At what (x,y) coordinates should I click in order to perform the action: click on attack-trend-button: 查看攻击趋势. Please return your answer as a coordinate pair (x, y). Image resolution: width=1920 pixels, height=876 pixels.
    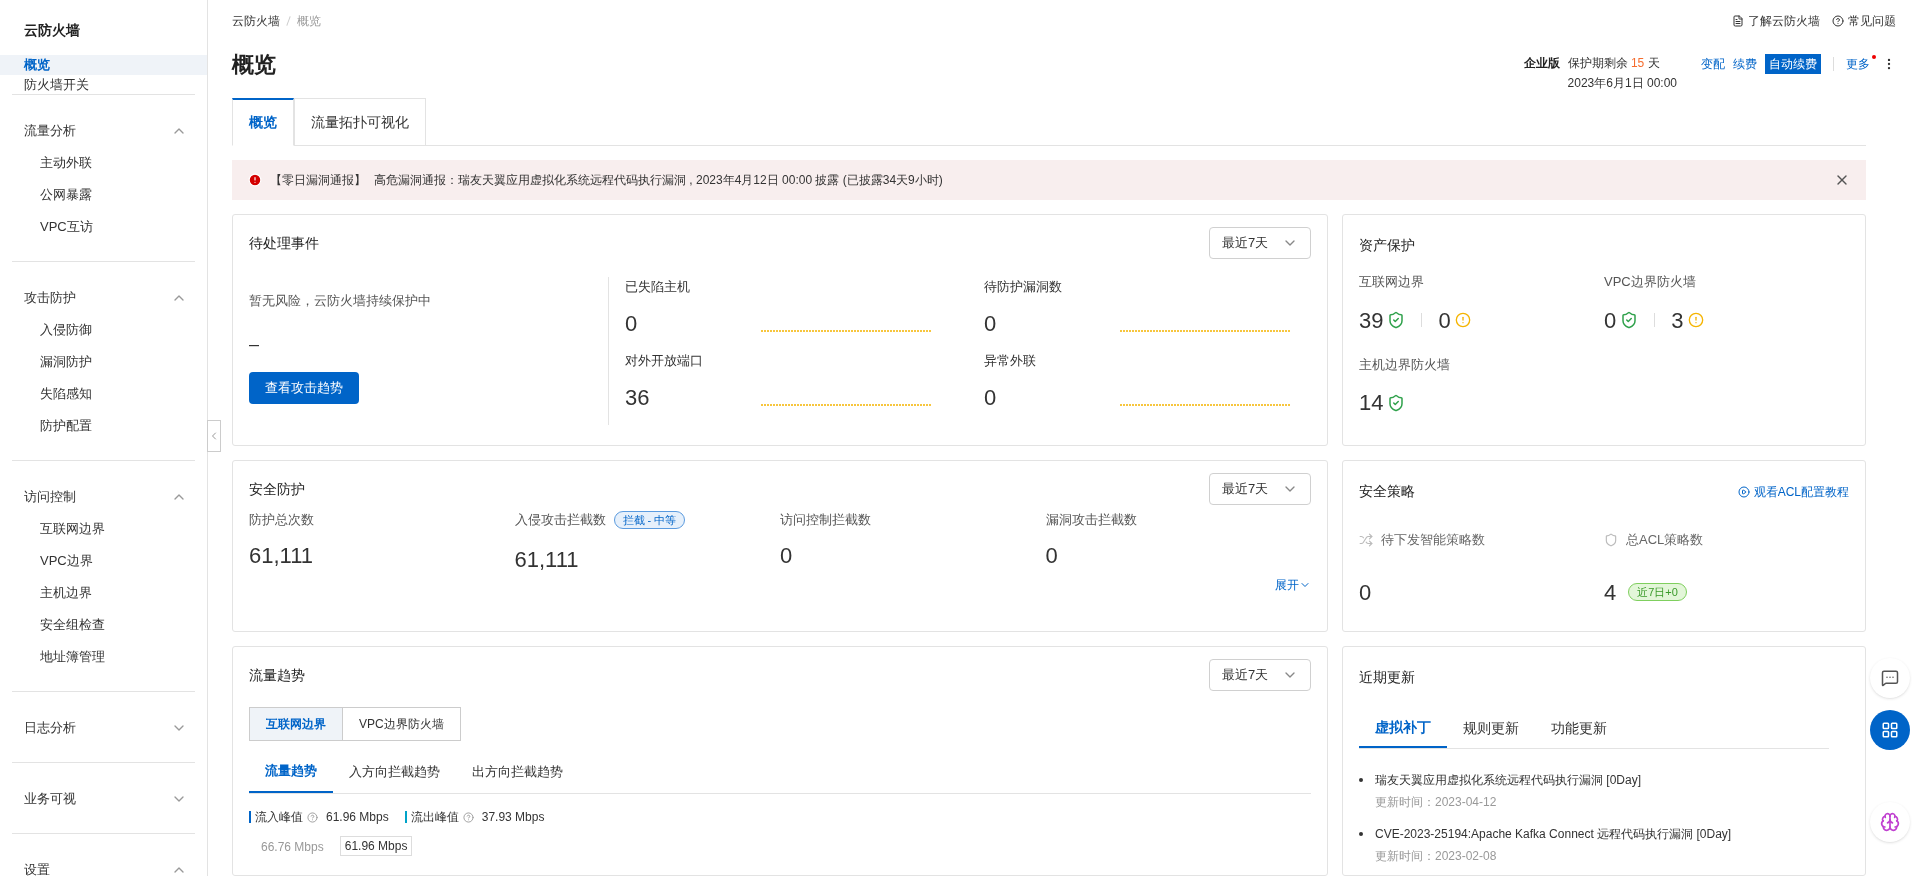
    Looking at the image, I should click on (304, 387).